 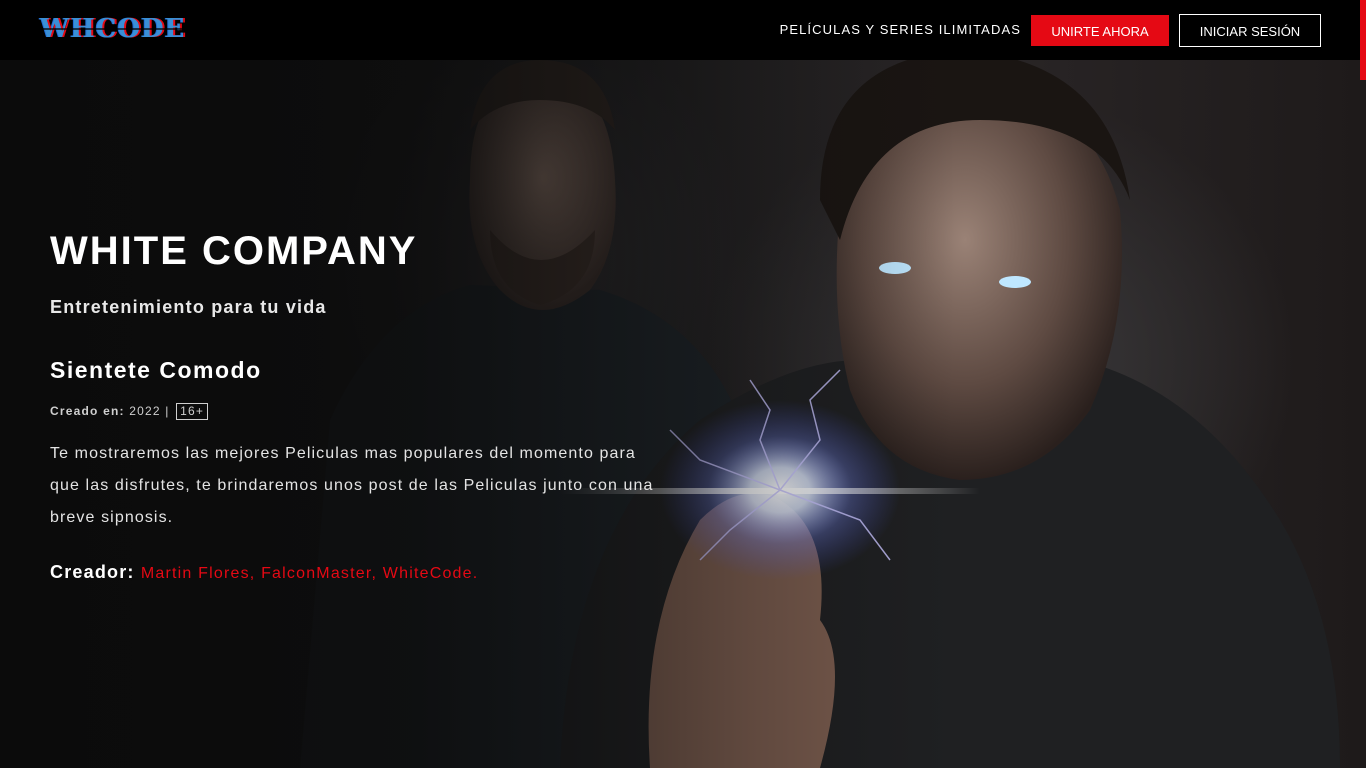 I want to click on created-label: Creado en:, so click(x=87, y=411).